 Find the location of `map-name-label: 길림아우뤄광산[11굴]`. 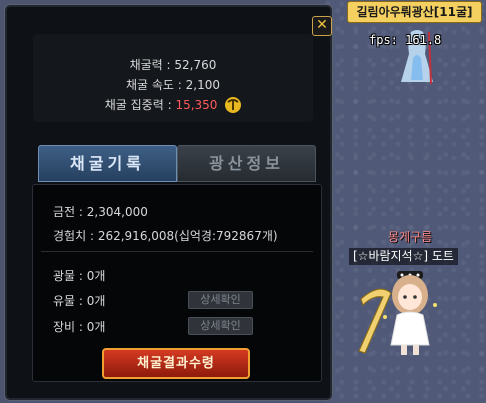

map-name-label: 길림아우뤄광산[11굴] is located at coordinates (414, 12).